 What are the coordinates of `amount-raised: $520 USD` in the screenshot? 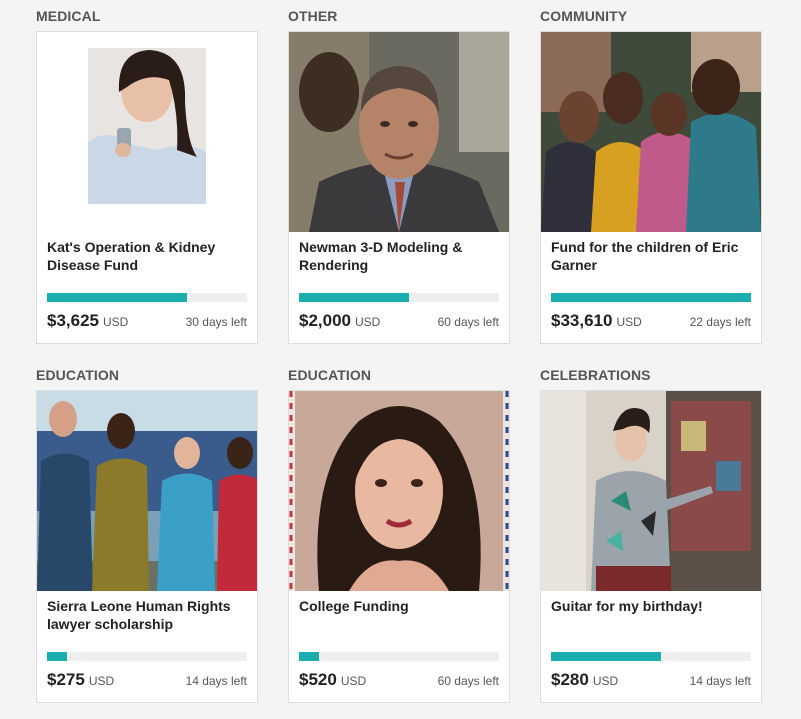 It's located at (332, 680).